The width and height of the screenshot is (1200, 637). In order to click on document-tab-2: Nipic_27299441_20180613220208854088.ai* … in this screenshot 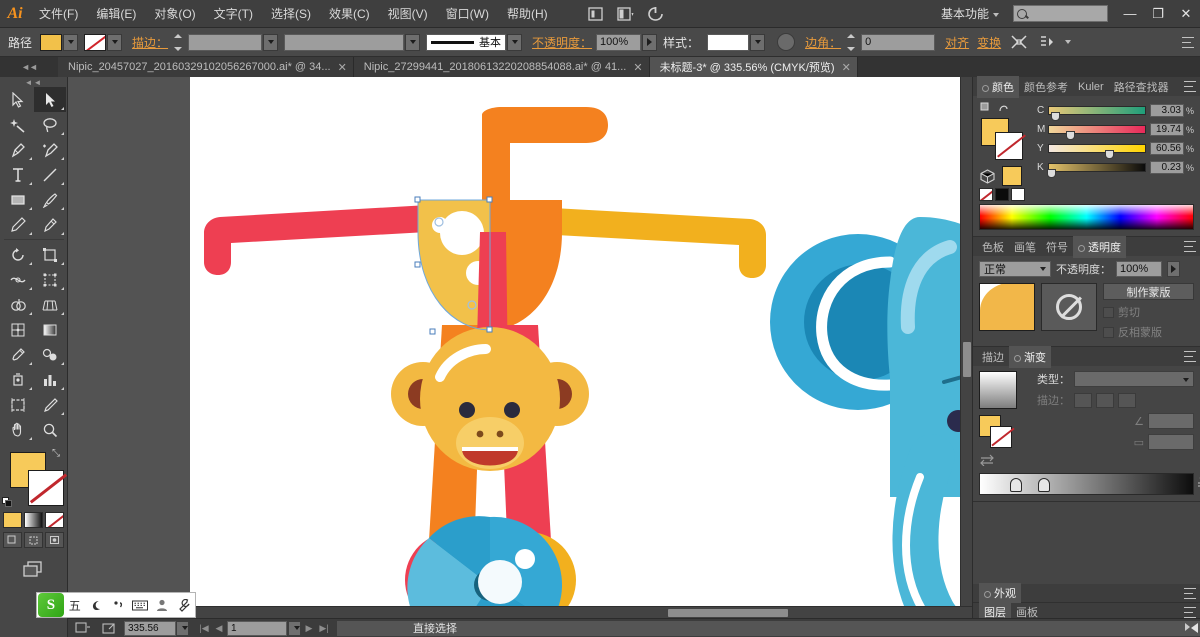, I will do `click(501, 67)`.